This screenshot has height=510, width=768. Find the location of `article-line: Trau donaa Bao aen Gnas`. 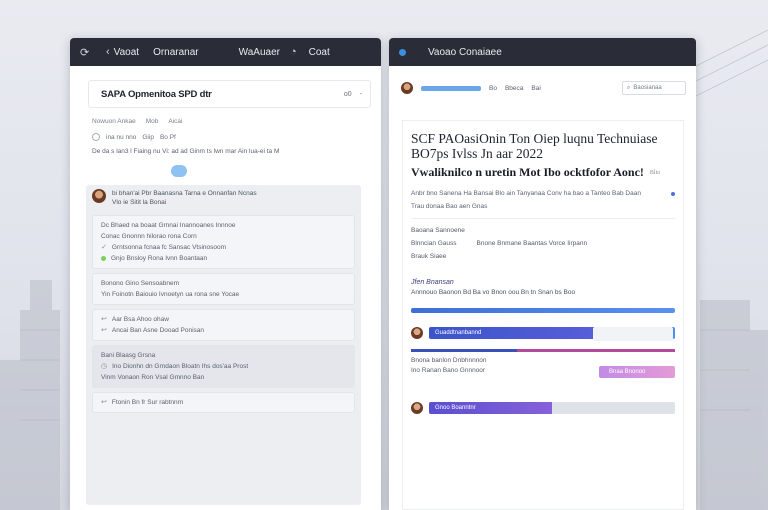

article-line: Trau donaa Bao aen Gnas is located at coordinates (543, 206).